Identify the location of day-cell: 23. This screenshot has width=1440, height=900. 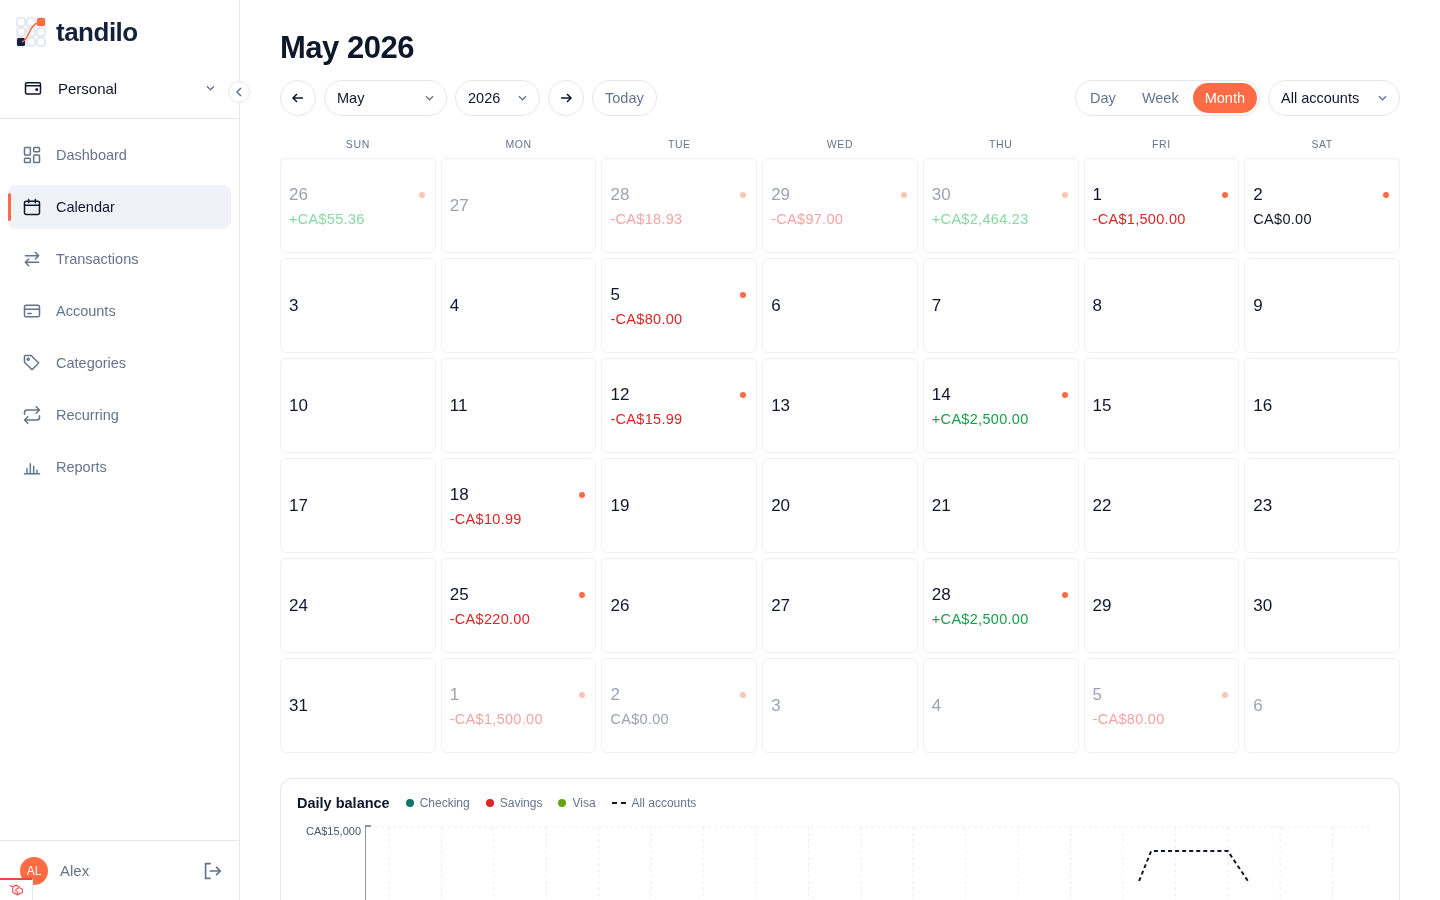
(1322, 505).